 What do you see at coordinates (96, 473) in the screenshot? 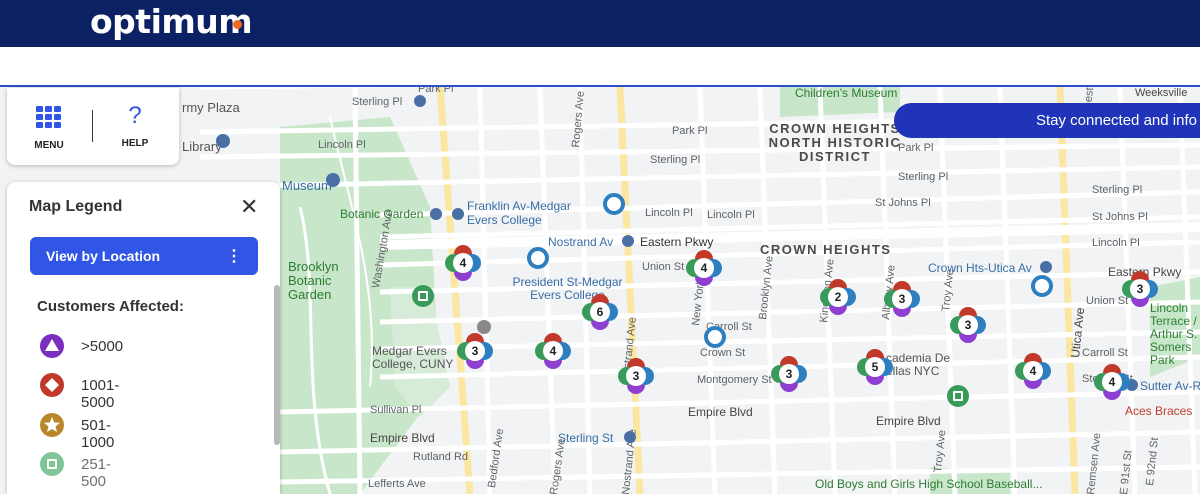
I see `legend-item-label: 251-500` at bounding box center [96, 473].